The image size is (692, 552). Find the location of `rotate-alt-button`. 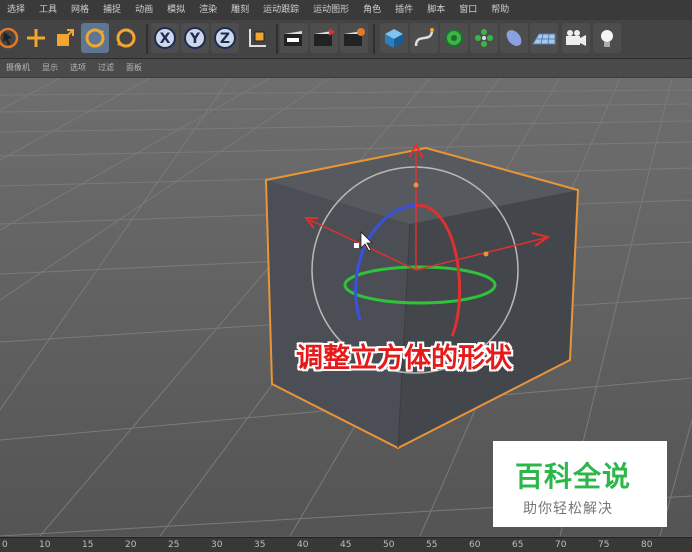

rotate-alt-button is located at coordinates (126, 38).